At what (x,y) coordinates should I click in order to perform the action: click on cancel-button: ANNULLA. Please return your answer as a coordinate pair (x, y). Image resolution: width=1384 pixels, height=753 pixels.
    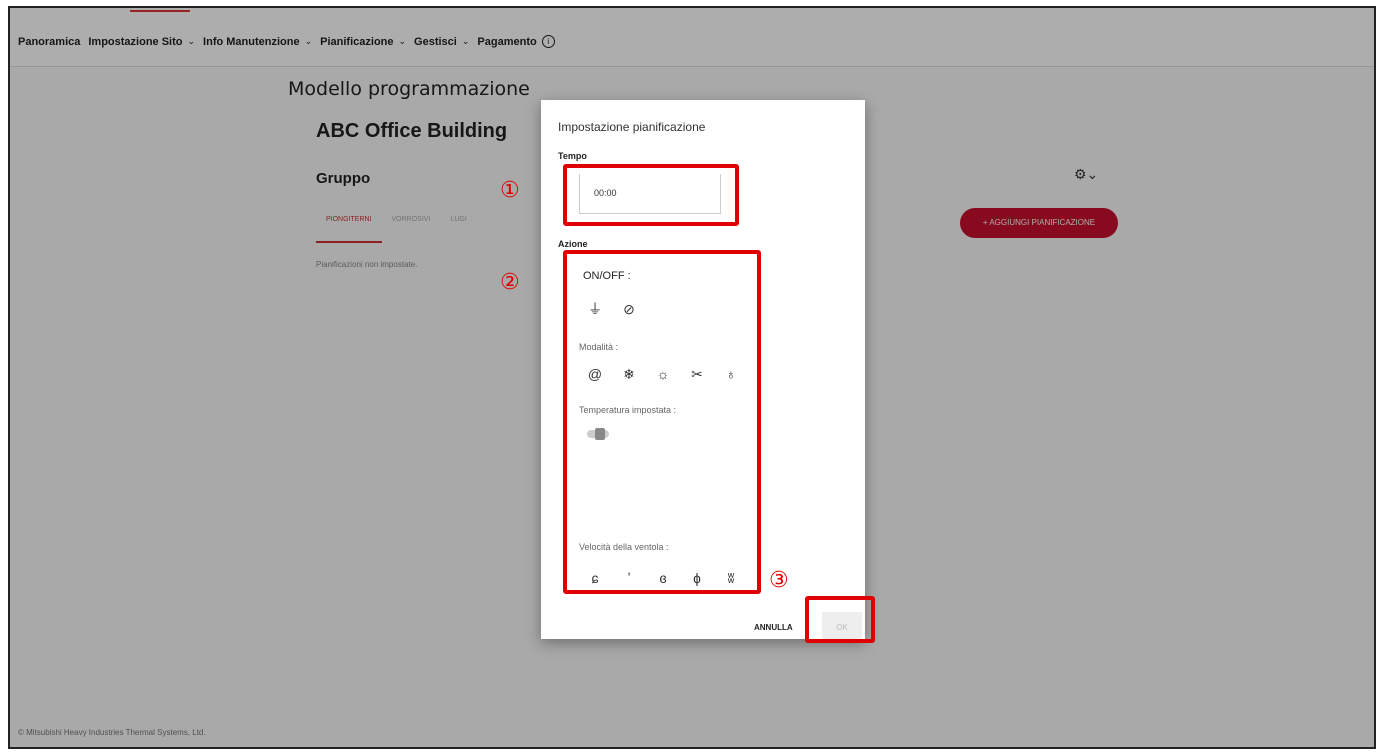
    Looking at the image, I should click on (773, 627).